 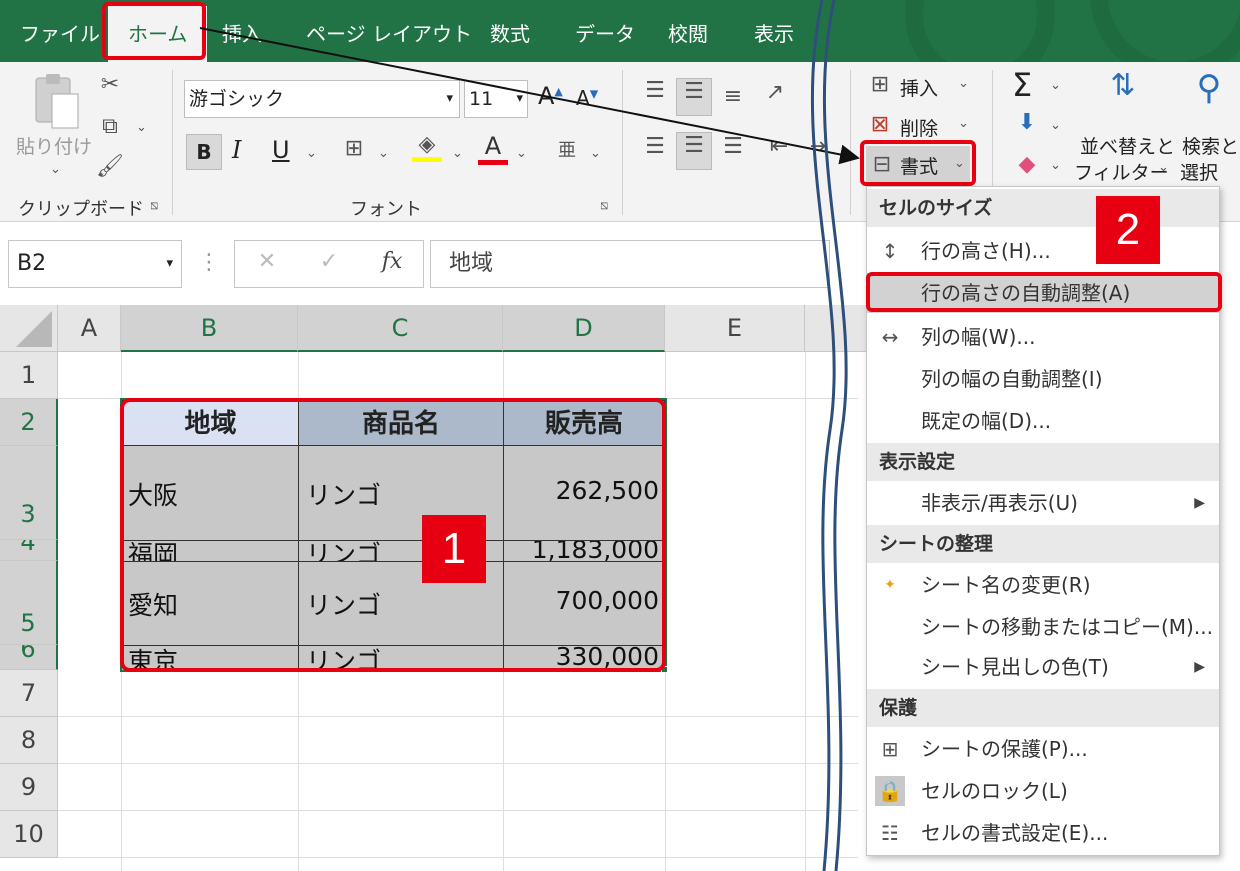 What do you see at coordinates (1012, 379) in the screenshot?
I see `menu-item-autofit-col-label: 列の幅の自動調整(I)` at bounding box center [1012, 379].